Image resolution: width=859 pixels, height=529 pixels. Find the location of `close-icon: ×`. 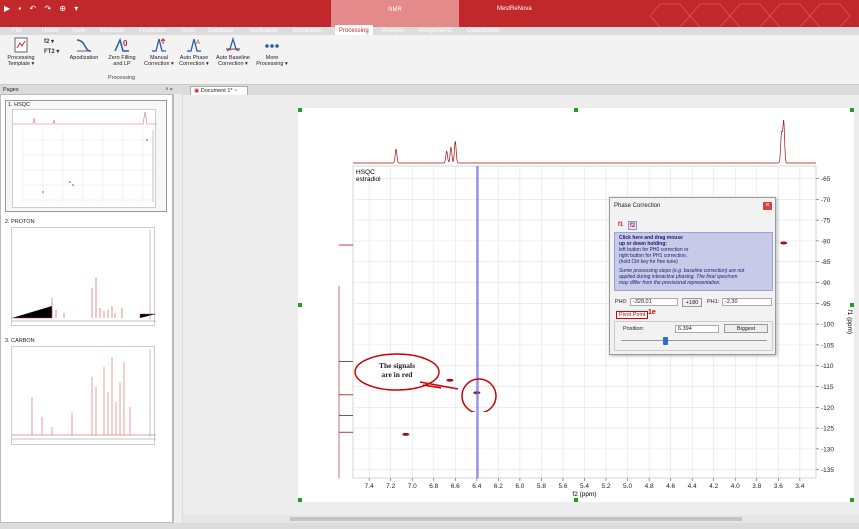

close-icon: × is located at coordinates (235, 91).